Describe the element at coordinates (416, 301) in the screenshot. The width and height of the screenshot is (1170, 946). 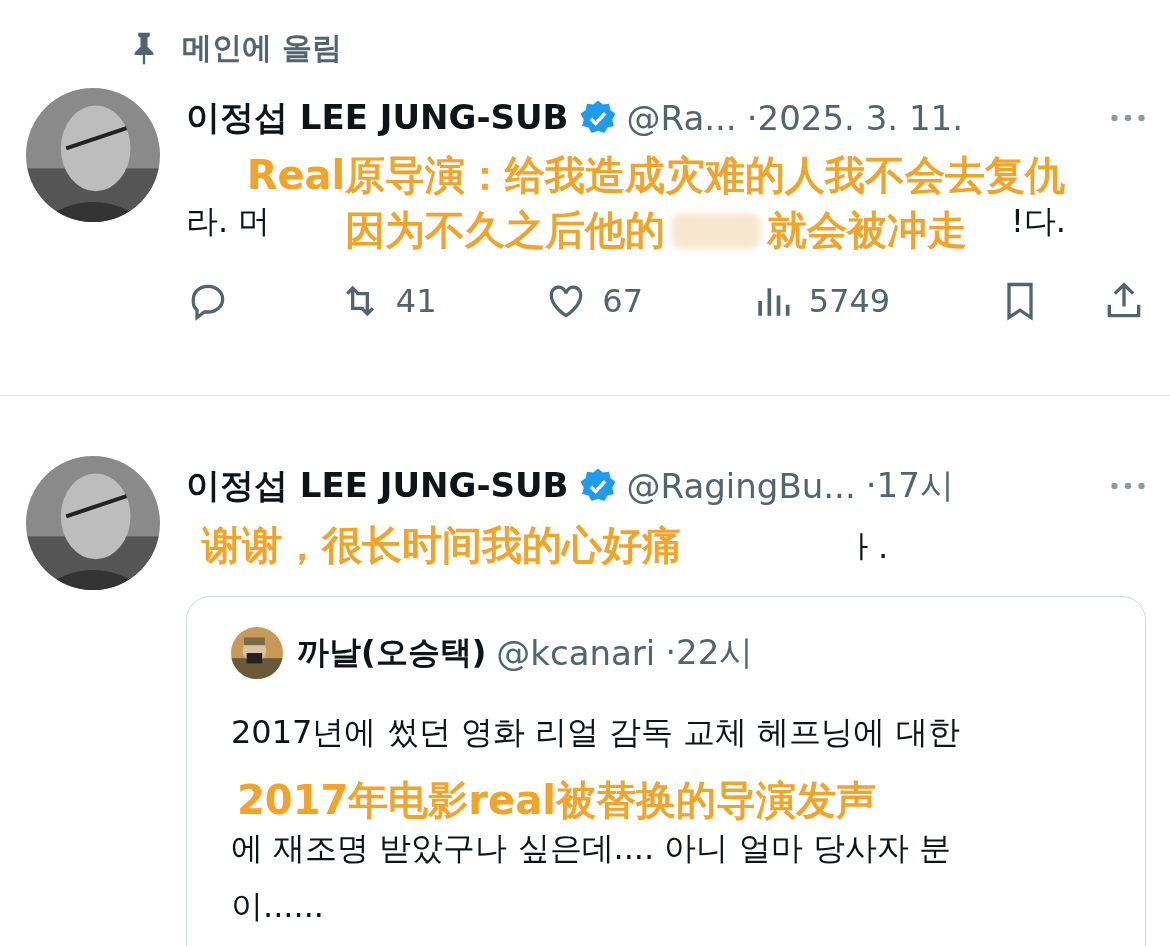
I see `repost-count: 41` at that location.